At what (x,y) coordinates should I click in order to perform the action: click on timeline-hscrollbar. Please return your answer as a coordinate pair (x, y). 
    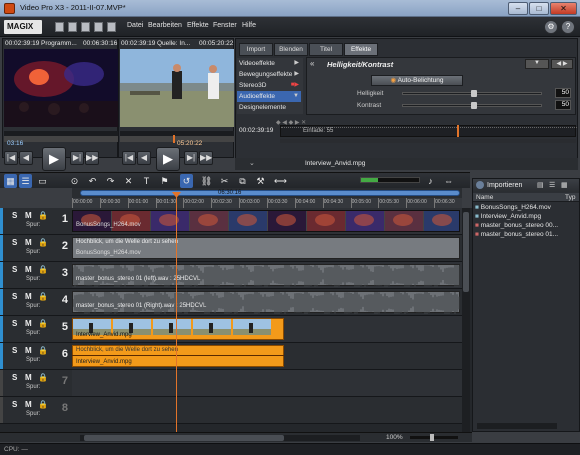
    Looking at the image, I should click on (220, 438).